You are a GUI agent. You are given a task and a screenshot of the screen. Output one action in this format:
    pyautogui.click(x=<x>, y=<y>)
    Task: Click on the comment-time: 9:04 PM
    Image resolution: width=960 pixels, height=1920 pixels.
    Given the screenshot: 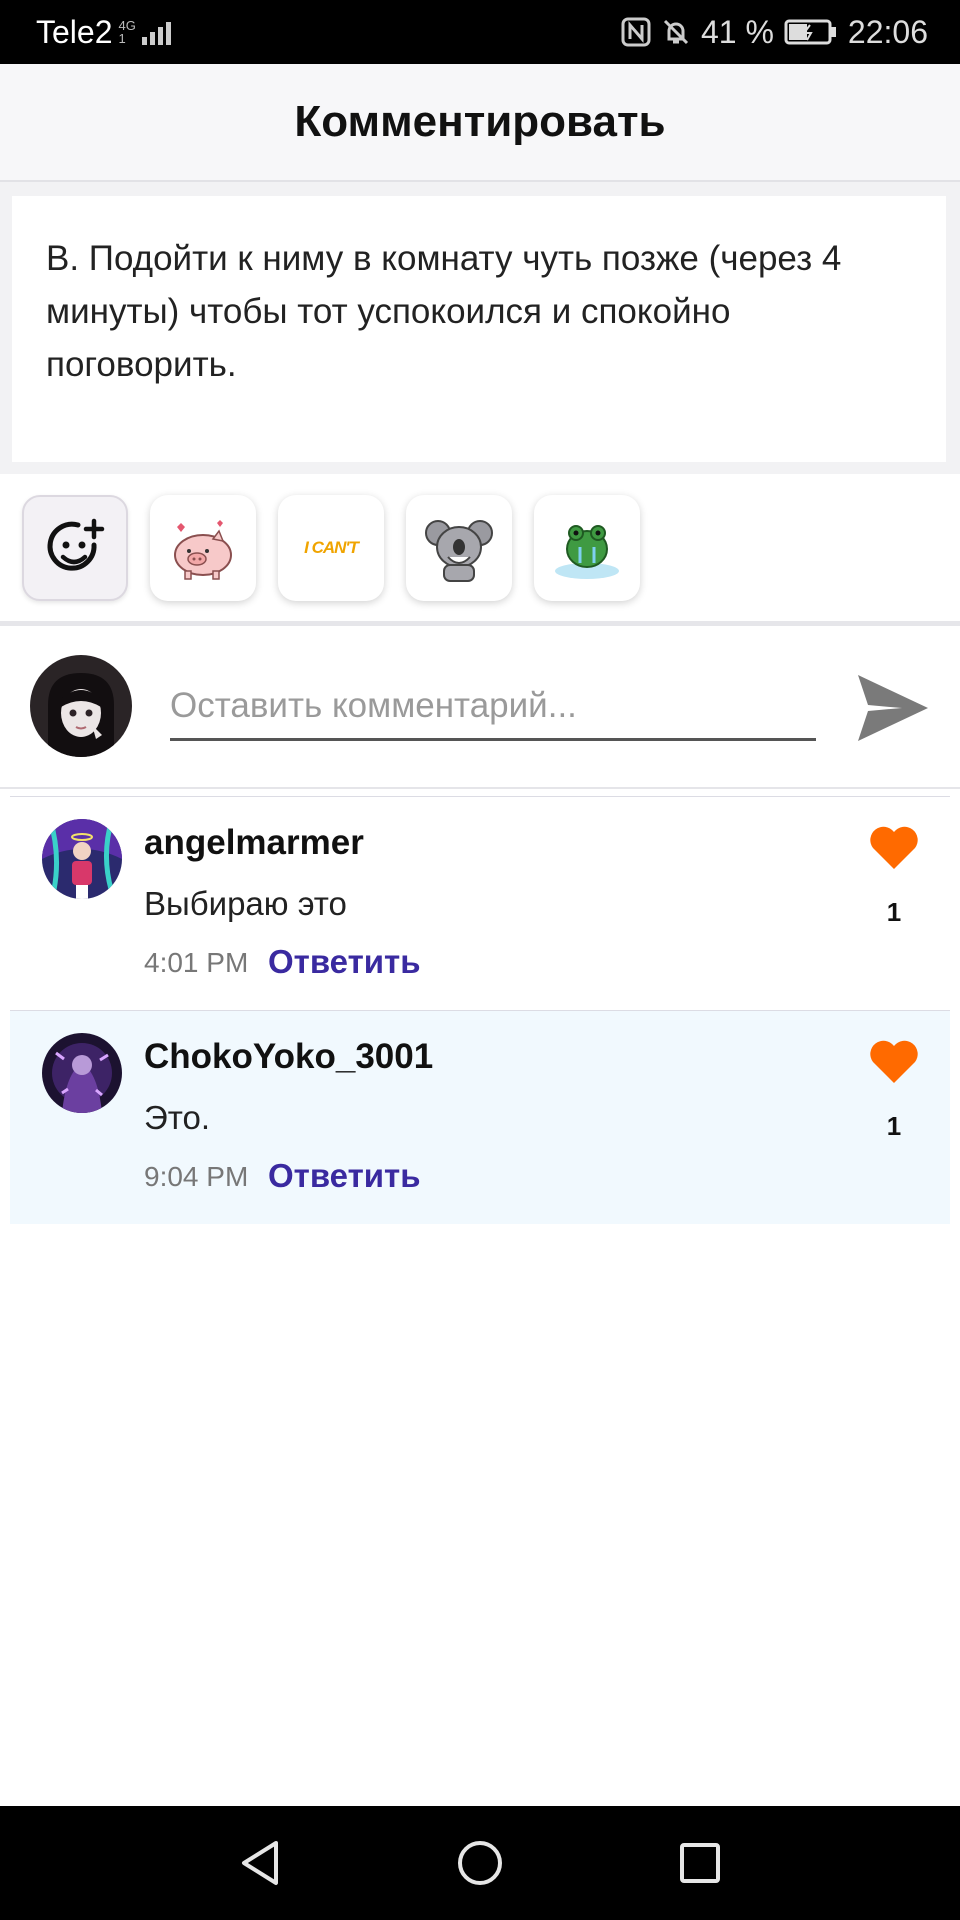 What is the action you would take?
    pyautogui.click(x=196, y=1176)
    